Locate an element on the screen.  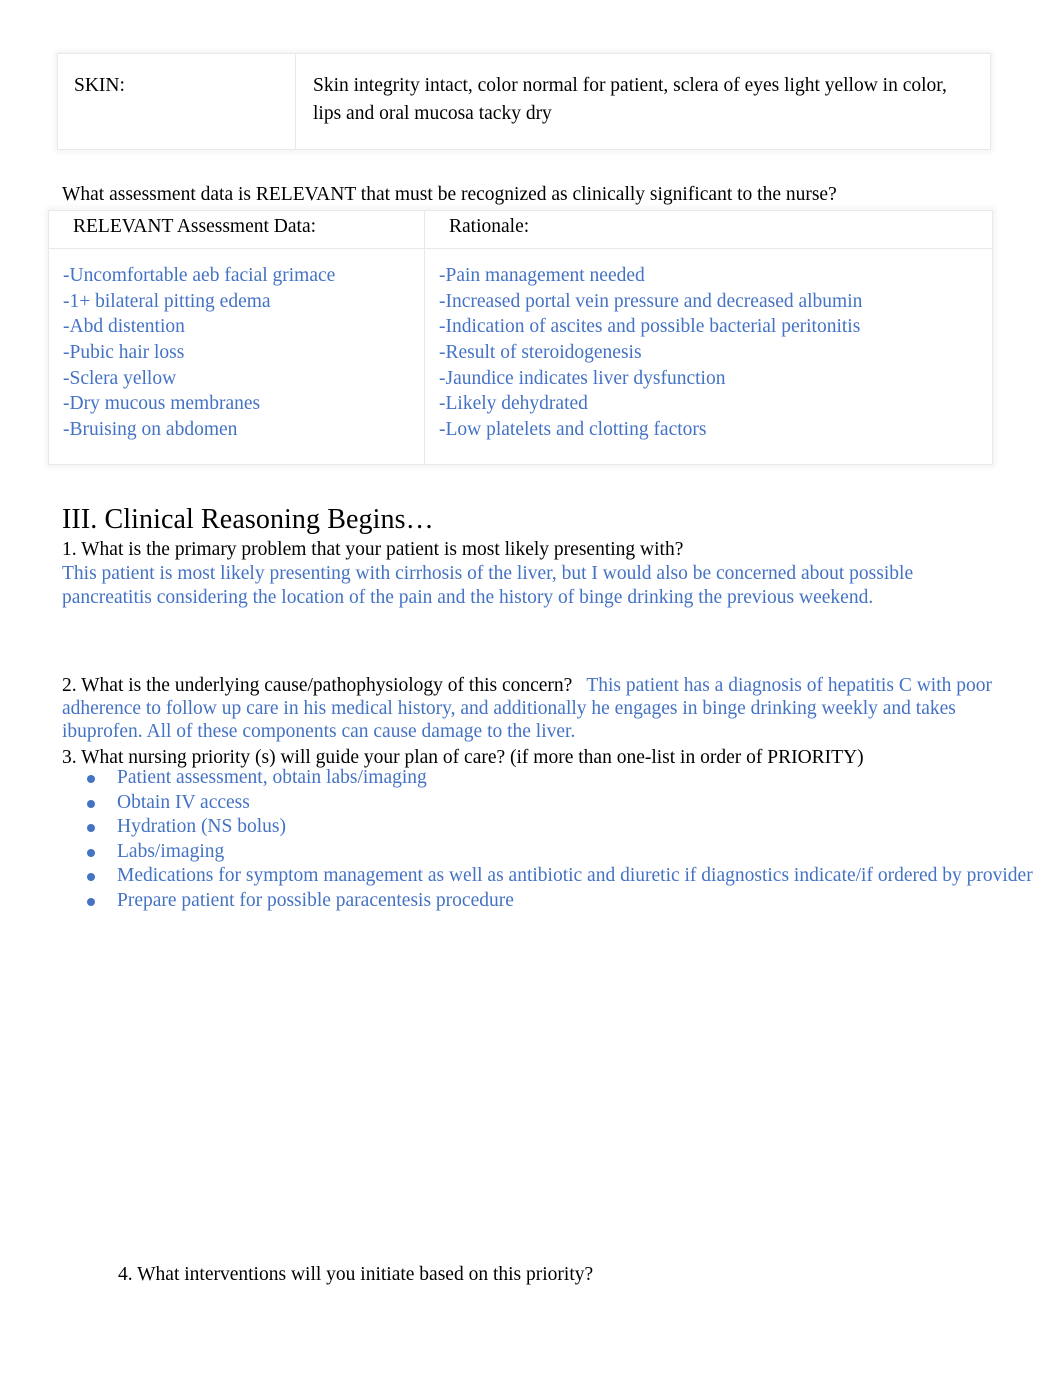
list-item: -Dry mucous membranes is located at coordinates (162, 404).